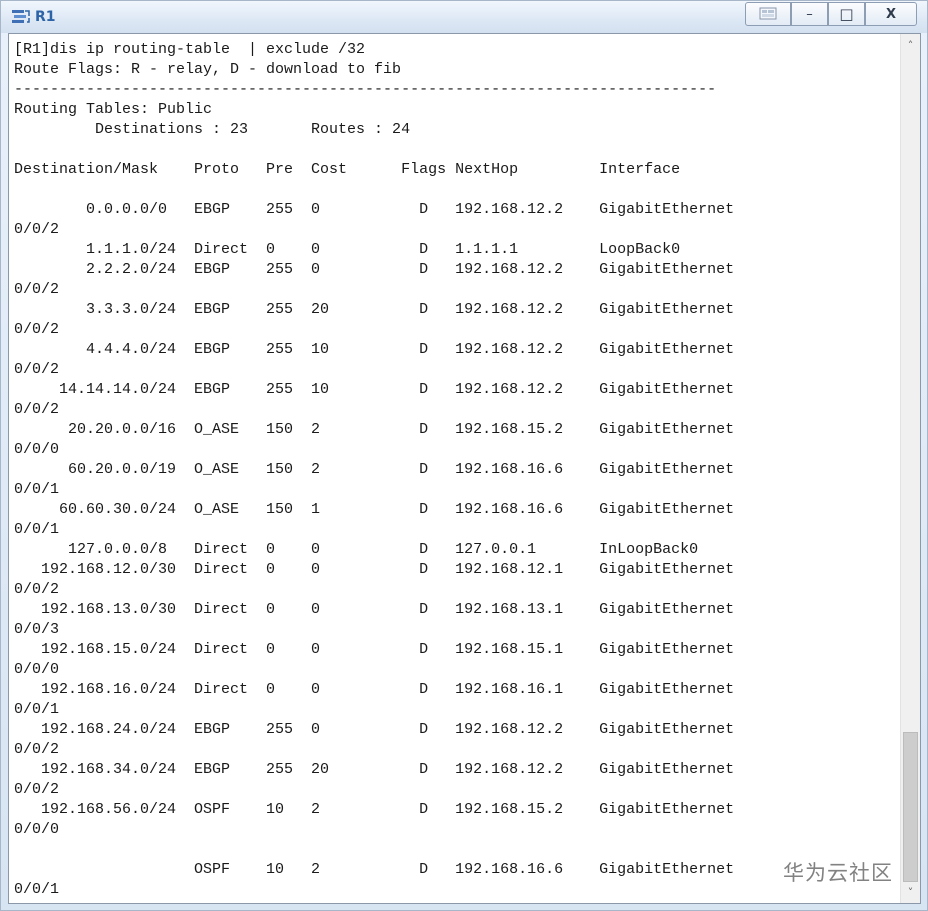 The height and width of the screenshot is (911, 928). I want to click on window-restore-button, so click(768, 14).